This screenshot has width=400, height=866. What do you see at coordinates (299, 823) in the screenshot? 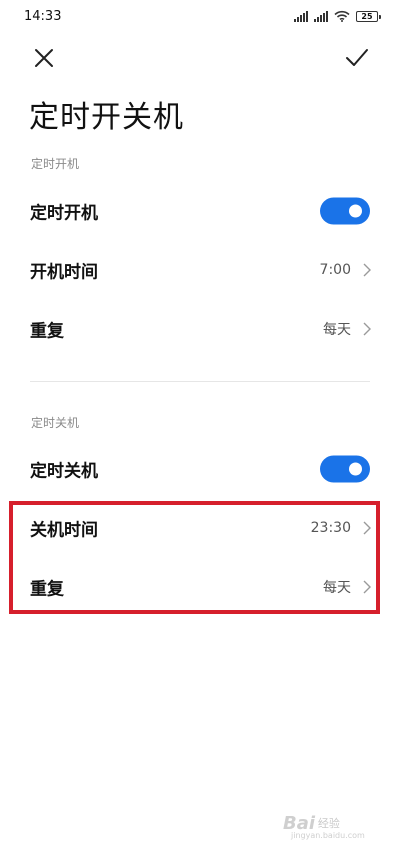
I see `watermark-logo: Bai` at bounding box center [299, 823].